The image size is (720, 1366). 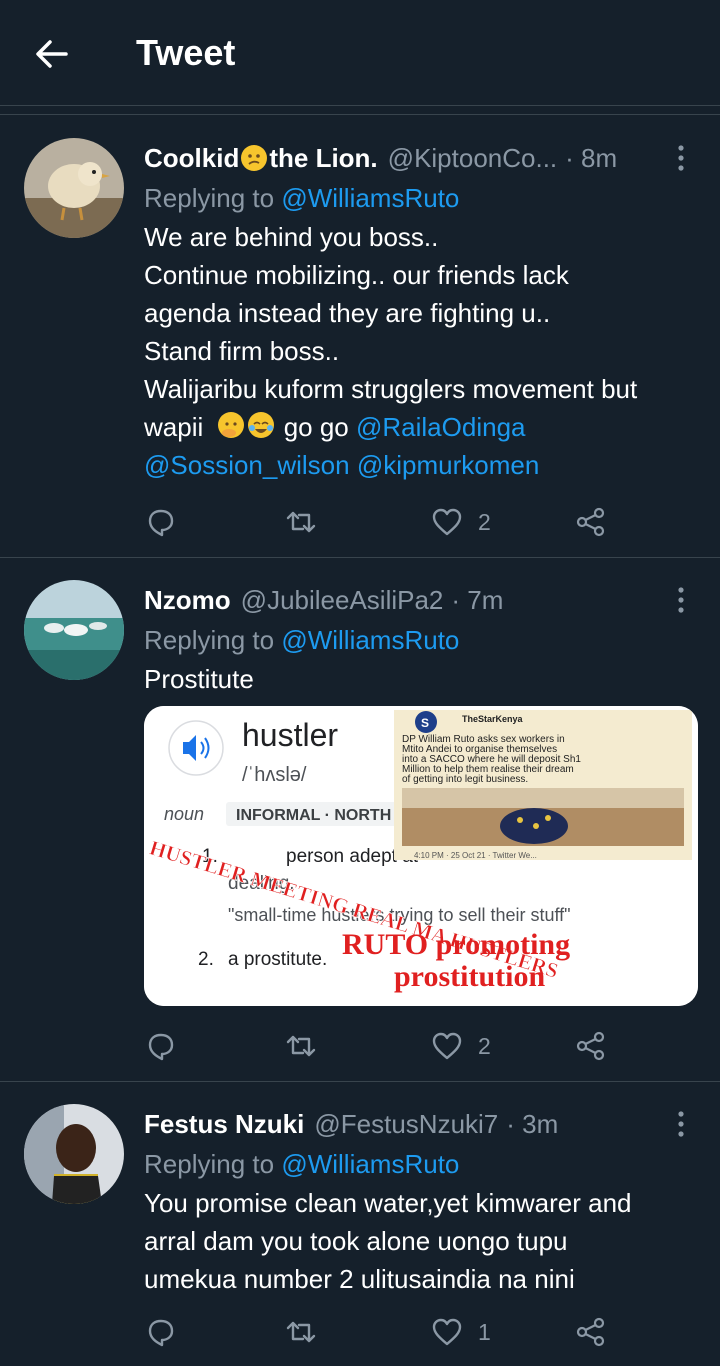 What do you see at coordinates (356, 1241) in the screenshot?
I see `text-line: arral dam you took alone uongo tupu` at bounding box center [356, 1241].